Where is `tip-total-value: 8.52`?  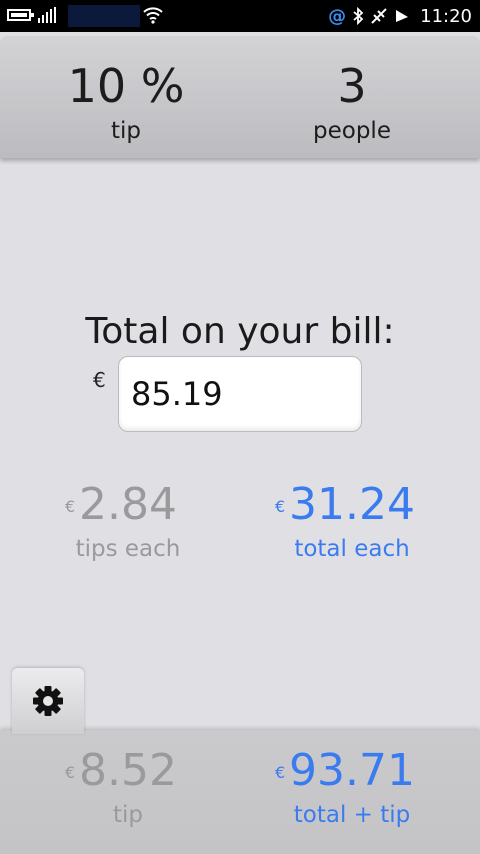
tip-total-value: 8.52 is located at coordinates (128, 770).